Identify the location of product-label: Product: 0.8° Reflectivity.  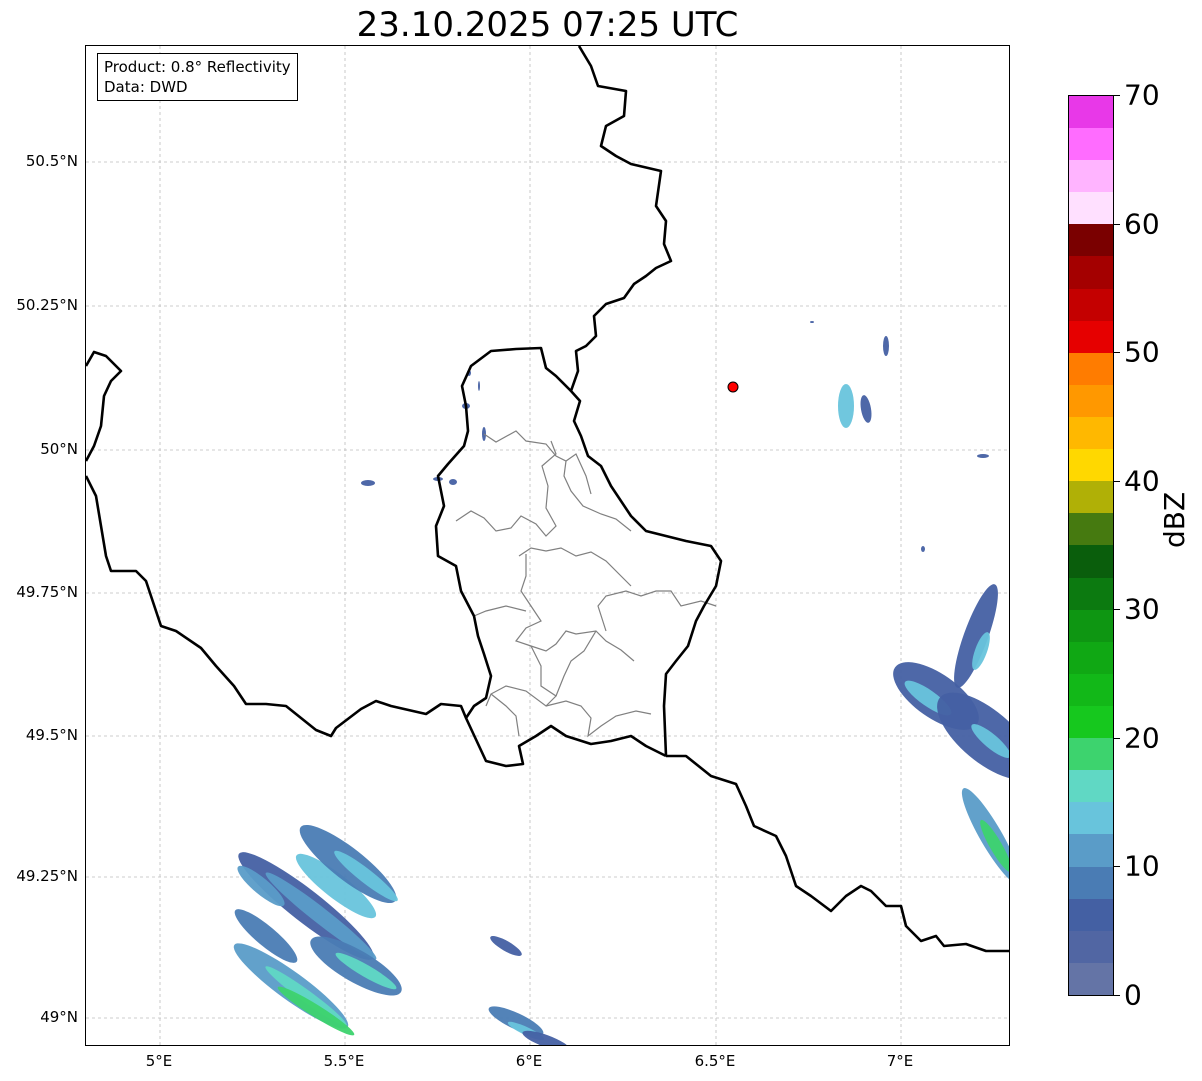
(197, 67).